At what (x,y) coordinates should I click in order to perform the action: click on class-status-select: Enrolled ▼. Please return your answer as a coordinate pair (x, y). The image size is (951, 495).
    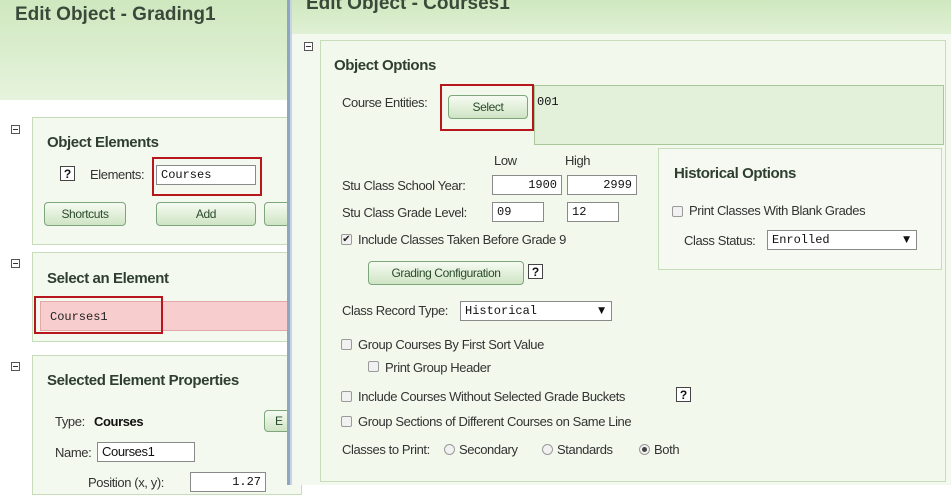
    Looking at the image, I should click on (842, 240).